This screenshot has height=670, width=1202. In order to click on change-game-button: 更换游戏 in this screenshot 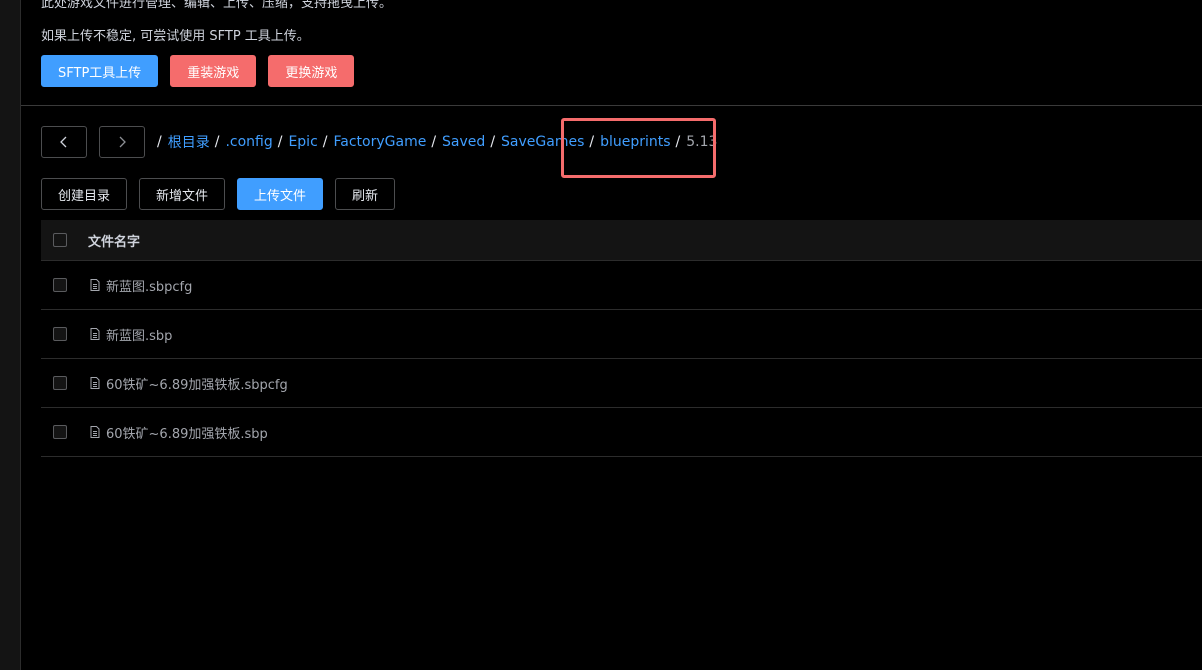, I will do `click(311, 71)`.